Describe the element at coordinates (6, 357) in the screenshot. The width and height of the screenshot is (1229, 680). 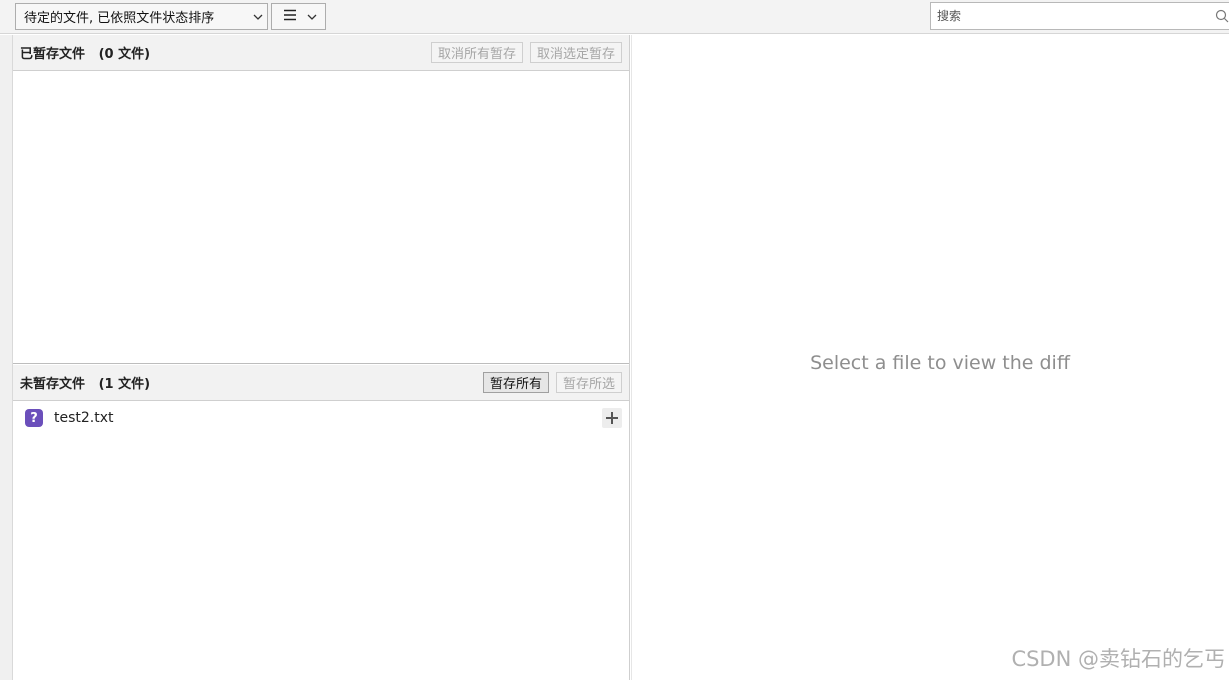
I see `left-gutter` at that location.